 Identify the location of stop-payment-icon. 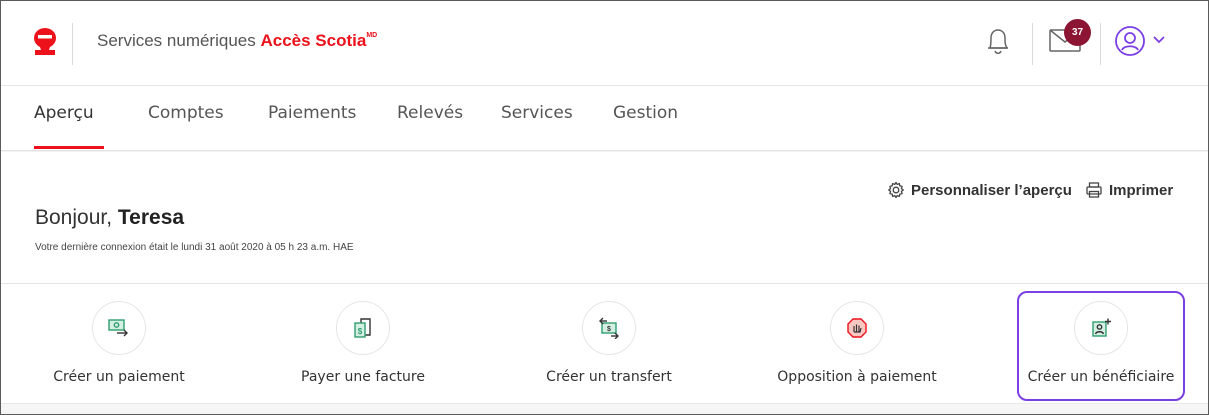
(857, 328).